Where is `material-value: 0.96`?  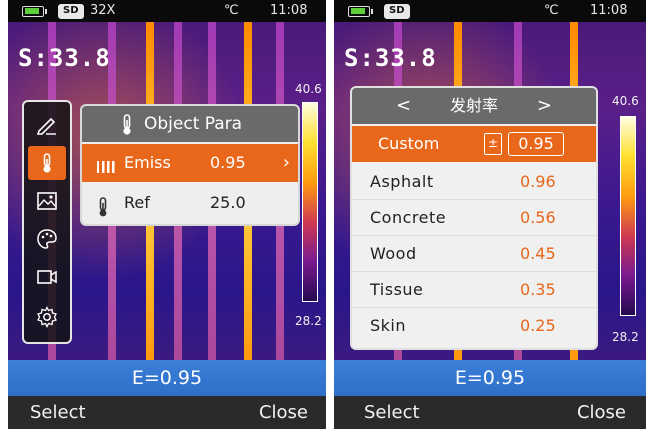 material-value: 0.96 is located at coordinates (538, 181).